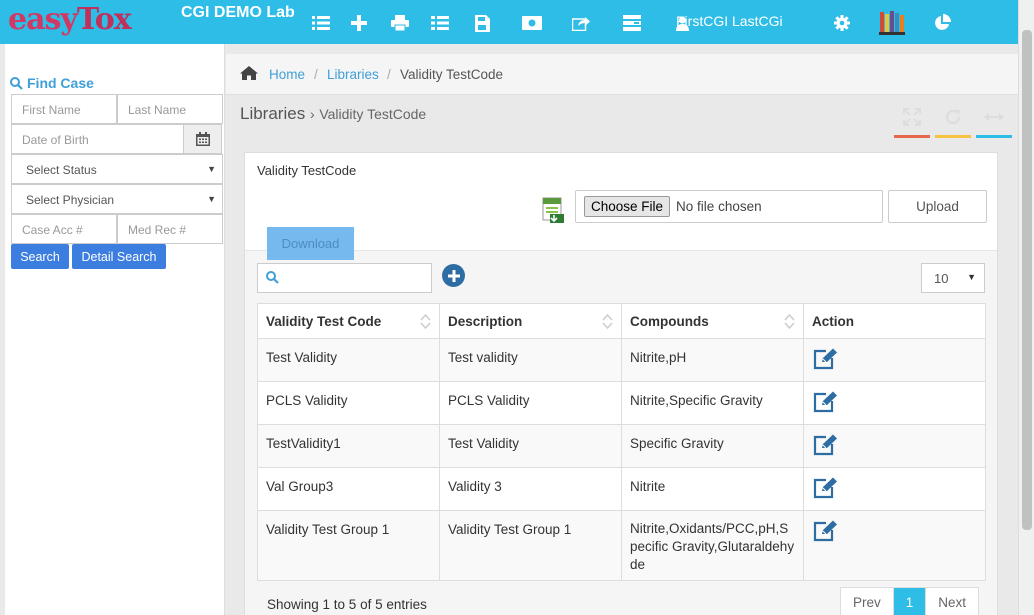  What do you see at coordinates (994, 122) in the screenshot?
I see `resize-horizontal-icon` at bounding box center [994, 122].